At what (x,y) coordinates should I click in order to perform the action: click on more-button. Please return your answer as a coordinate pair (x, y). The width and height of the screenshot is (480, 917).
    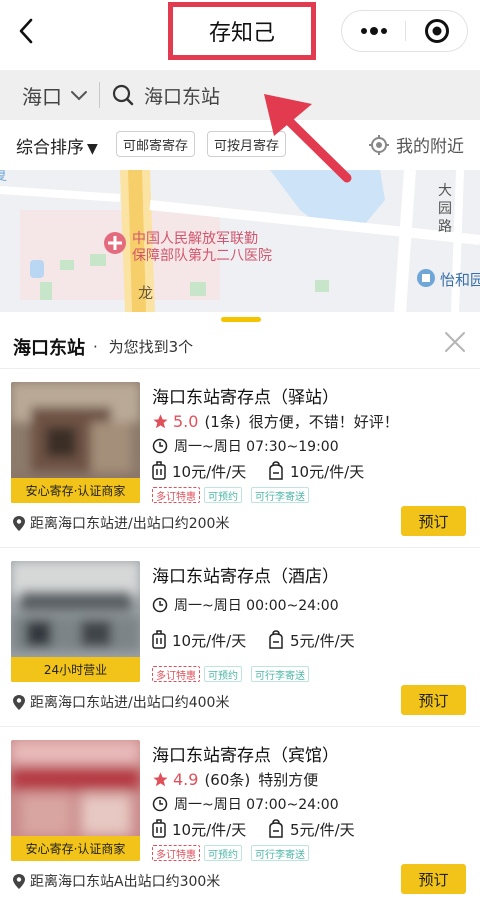
    Looking at the image, I should click on (373, 31).